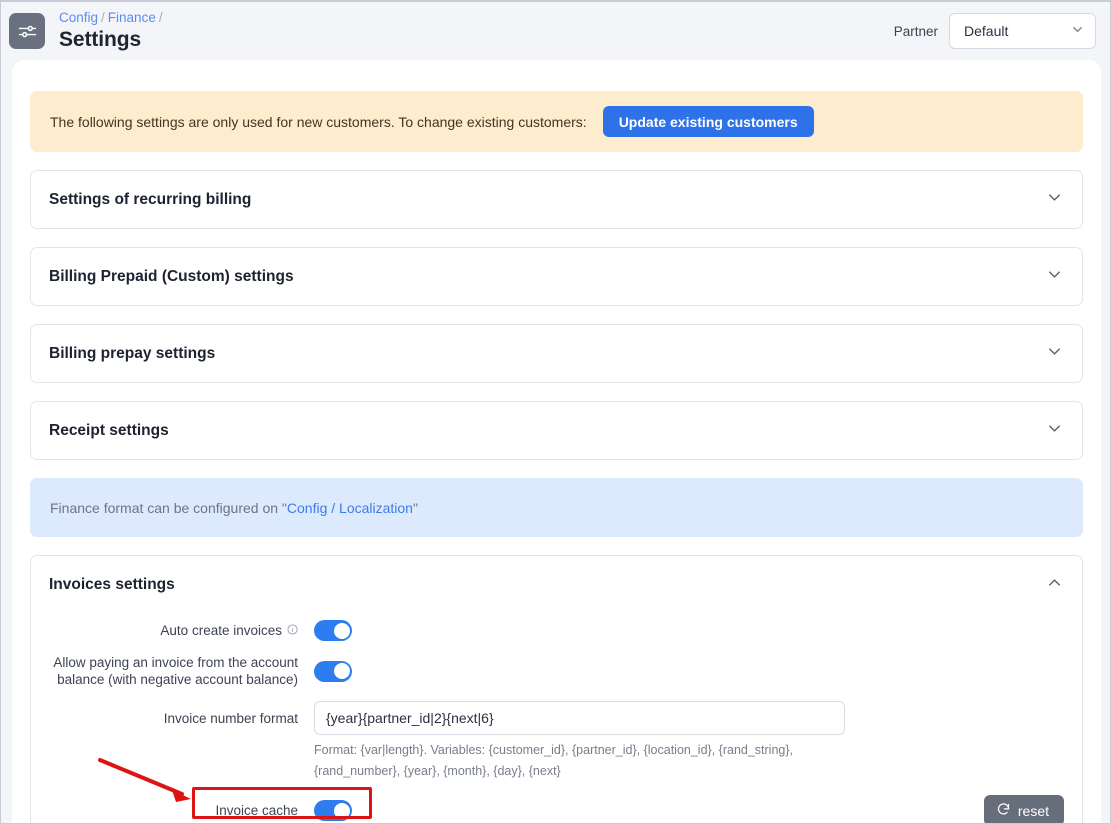 The height and width of the screenshot is (824, 1111). What do you see at coordinates (221, 630) in the screenshot?
I see `auto-create-invoices-label: Auto create invoices` at bounding box center [221, 630].